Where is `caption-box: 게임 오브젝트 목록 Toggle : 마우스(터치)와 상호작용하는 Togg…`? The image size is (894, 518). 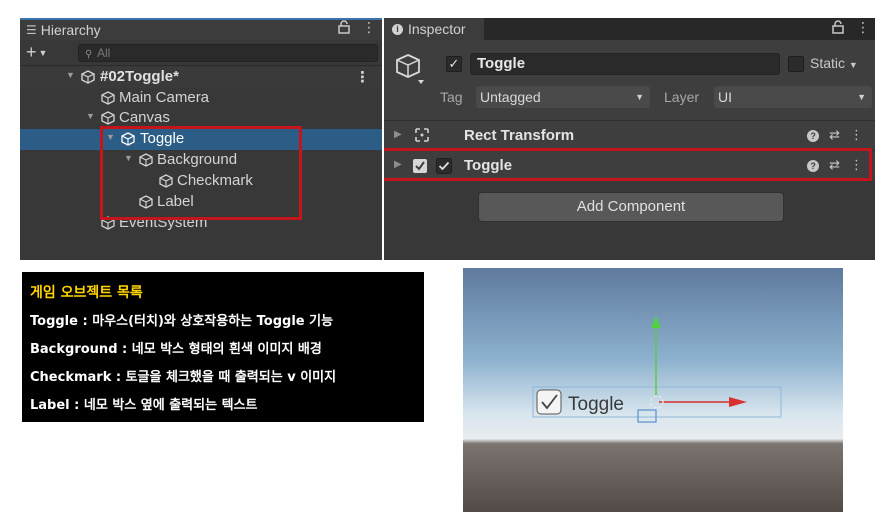 caption-box: 게임 오브젝트 목록 Toggle : 마우스(터치)와 상호작용하는 Togg… is located at coordinates (223, 347).